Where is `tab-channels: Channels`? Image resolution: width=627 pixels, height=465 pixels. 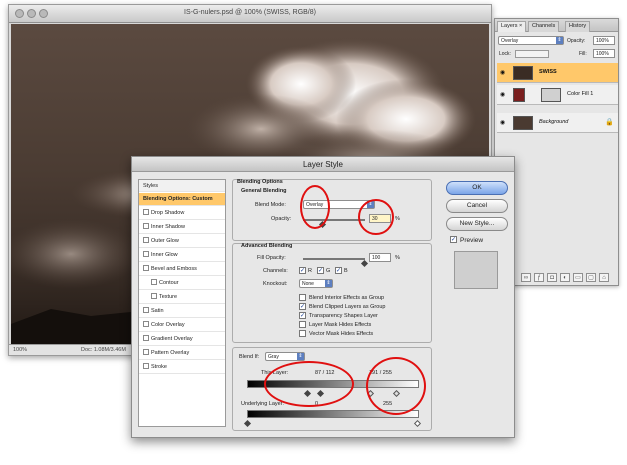 tab-channels: Channels is located at coordinates (544, 26).